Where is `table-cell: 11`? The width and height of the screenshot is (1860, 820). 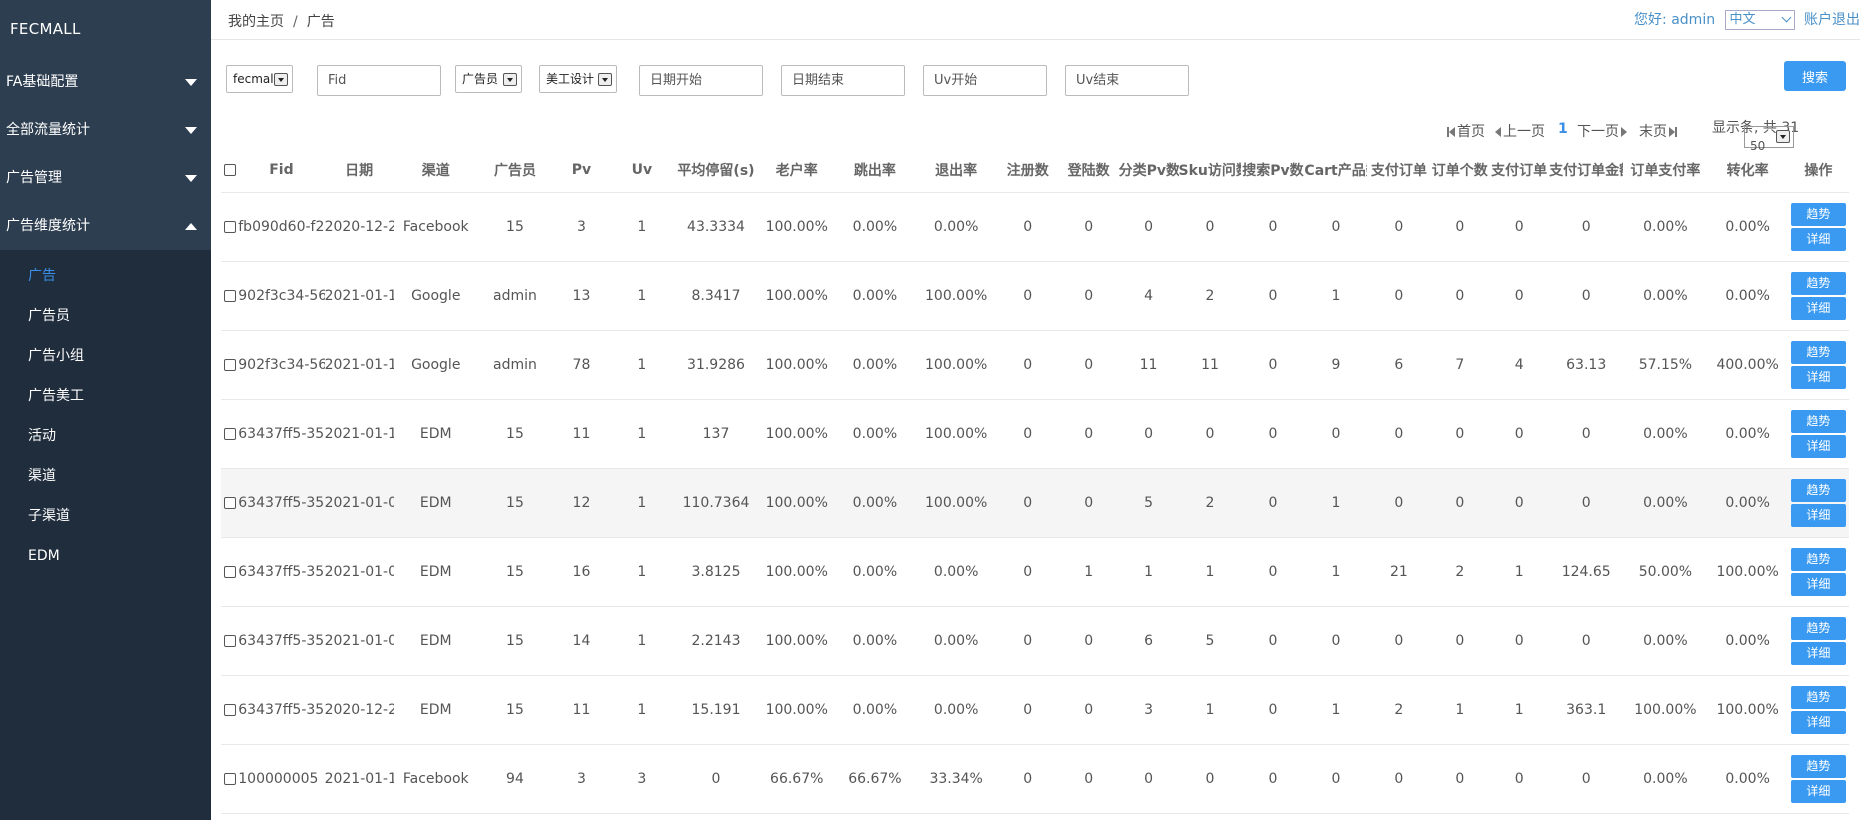 table-cell: 11 is located at coordinates (1210, 365).